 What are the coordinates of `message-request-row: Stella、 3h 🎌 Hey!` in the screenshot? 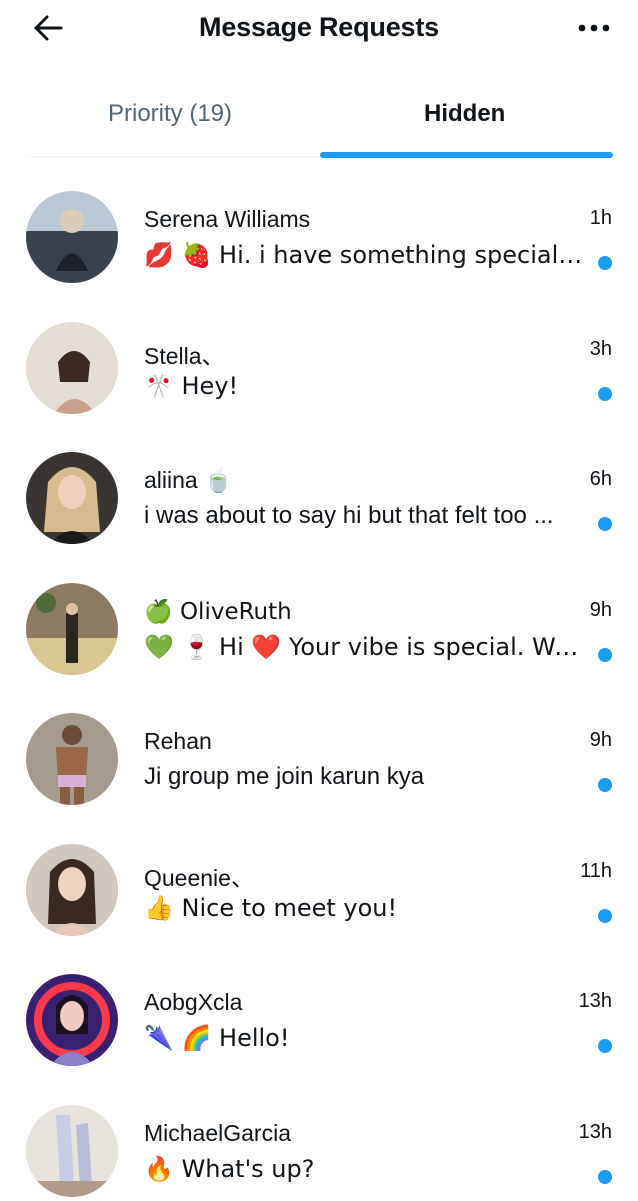 It's located at (319, 353).